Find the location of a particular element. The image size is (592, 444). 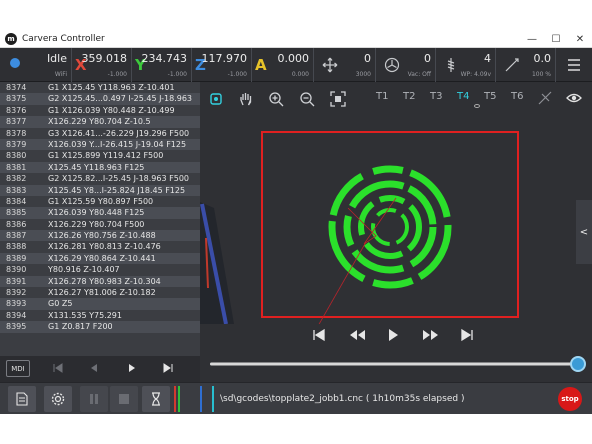

x-position: X 359.018 -1.000 is located at coordinates (102, 65).